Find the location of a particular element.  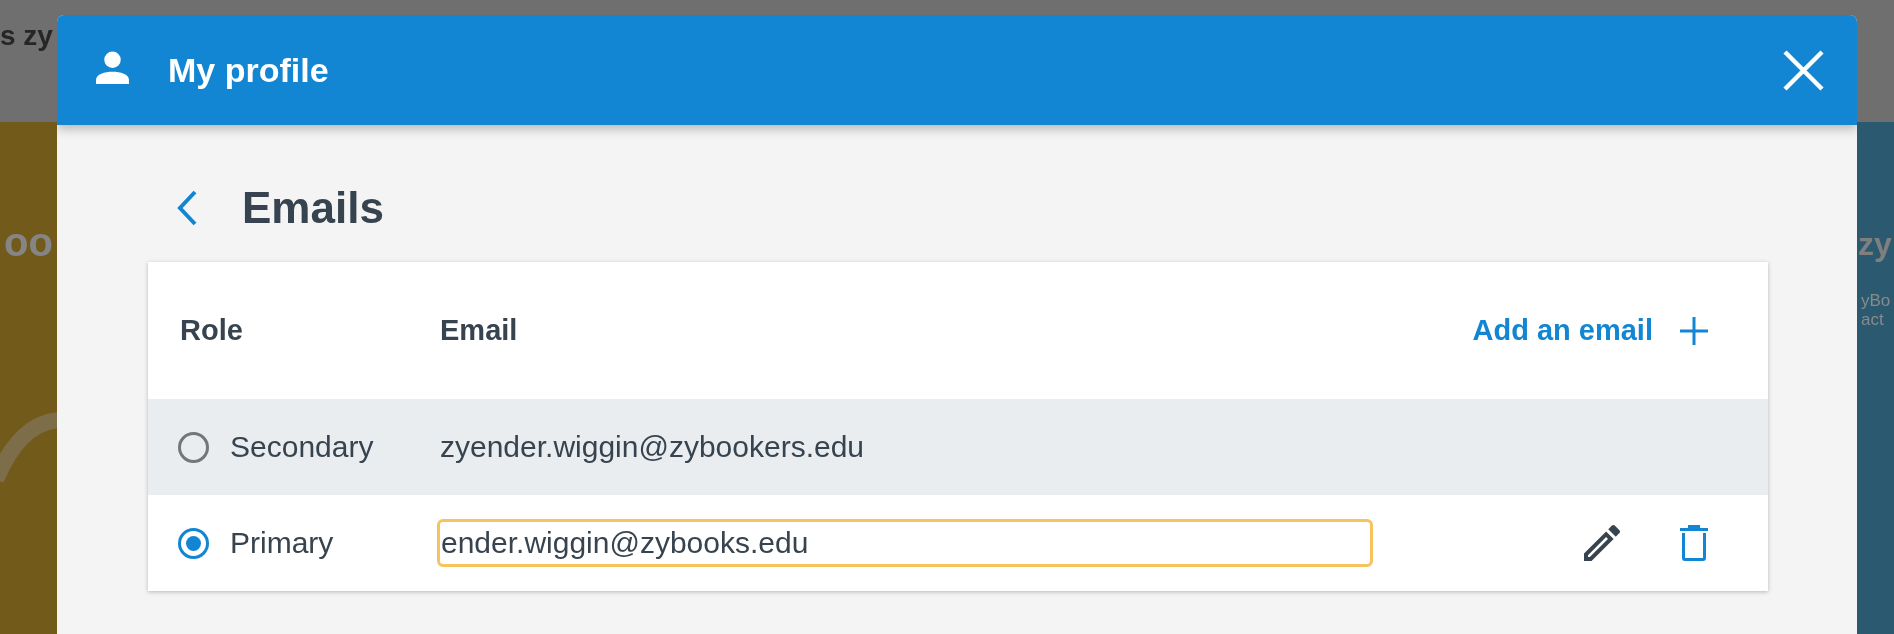

role-label: Secondary is located at coordinates (302, 447).